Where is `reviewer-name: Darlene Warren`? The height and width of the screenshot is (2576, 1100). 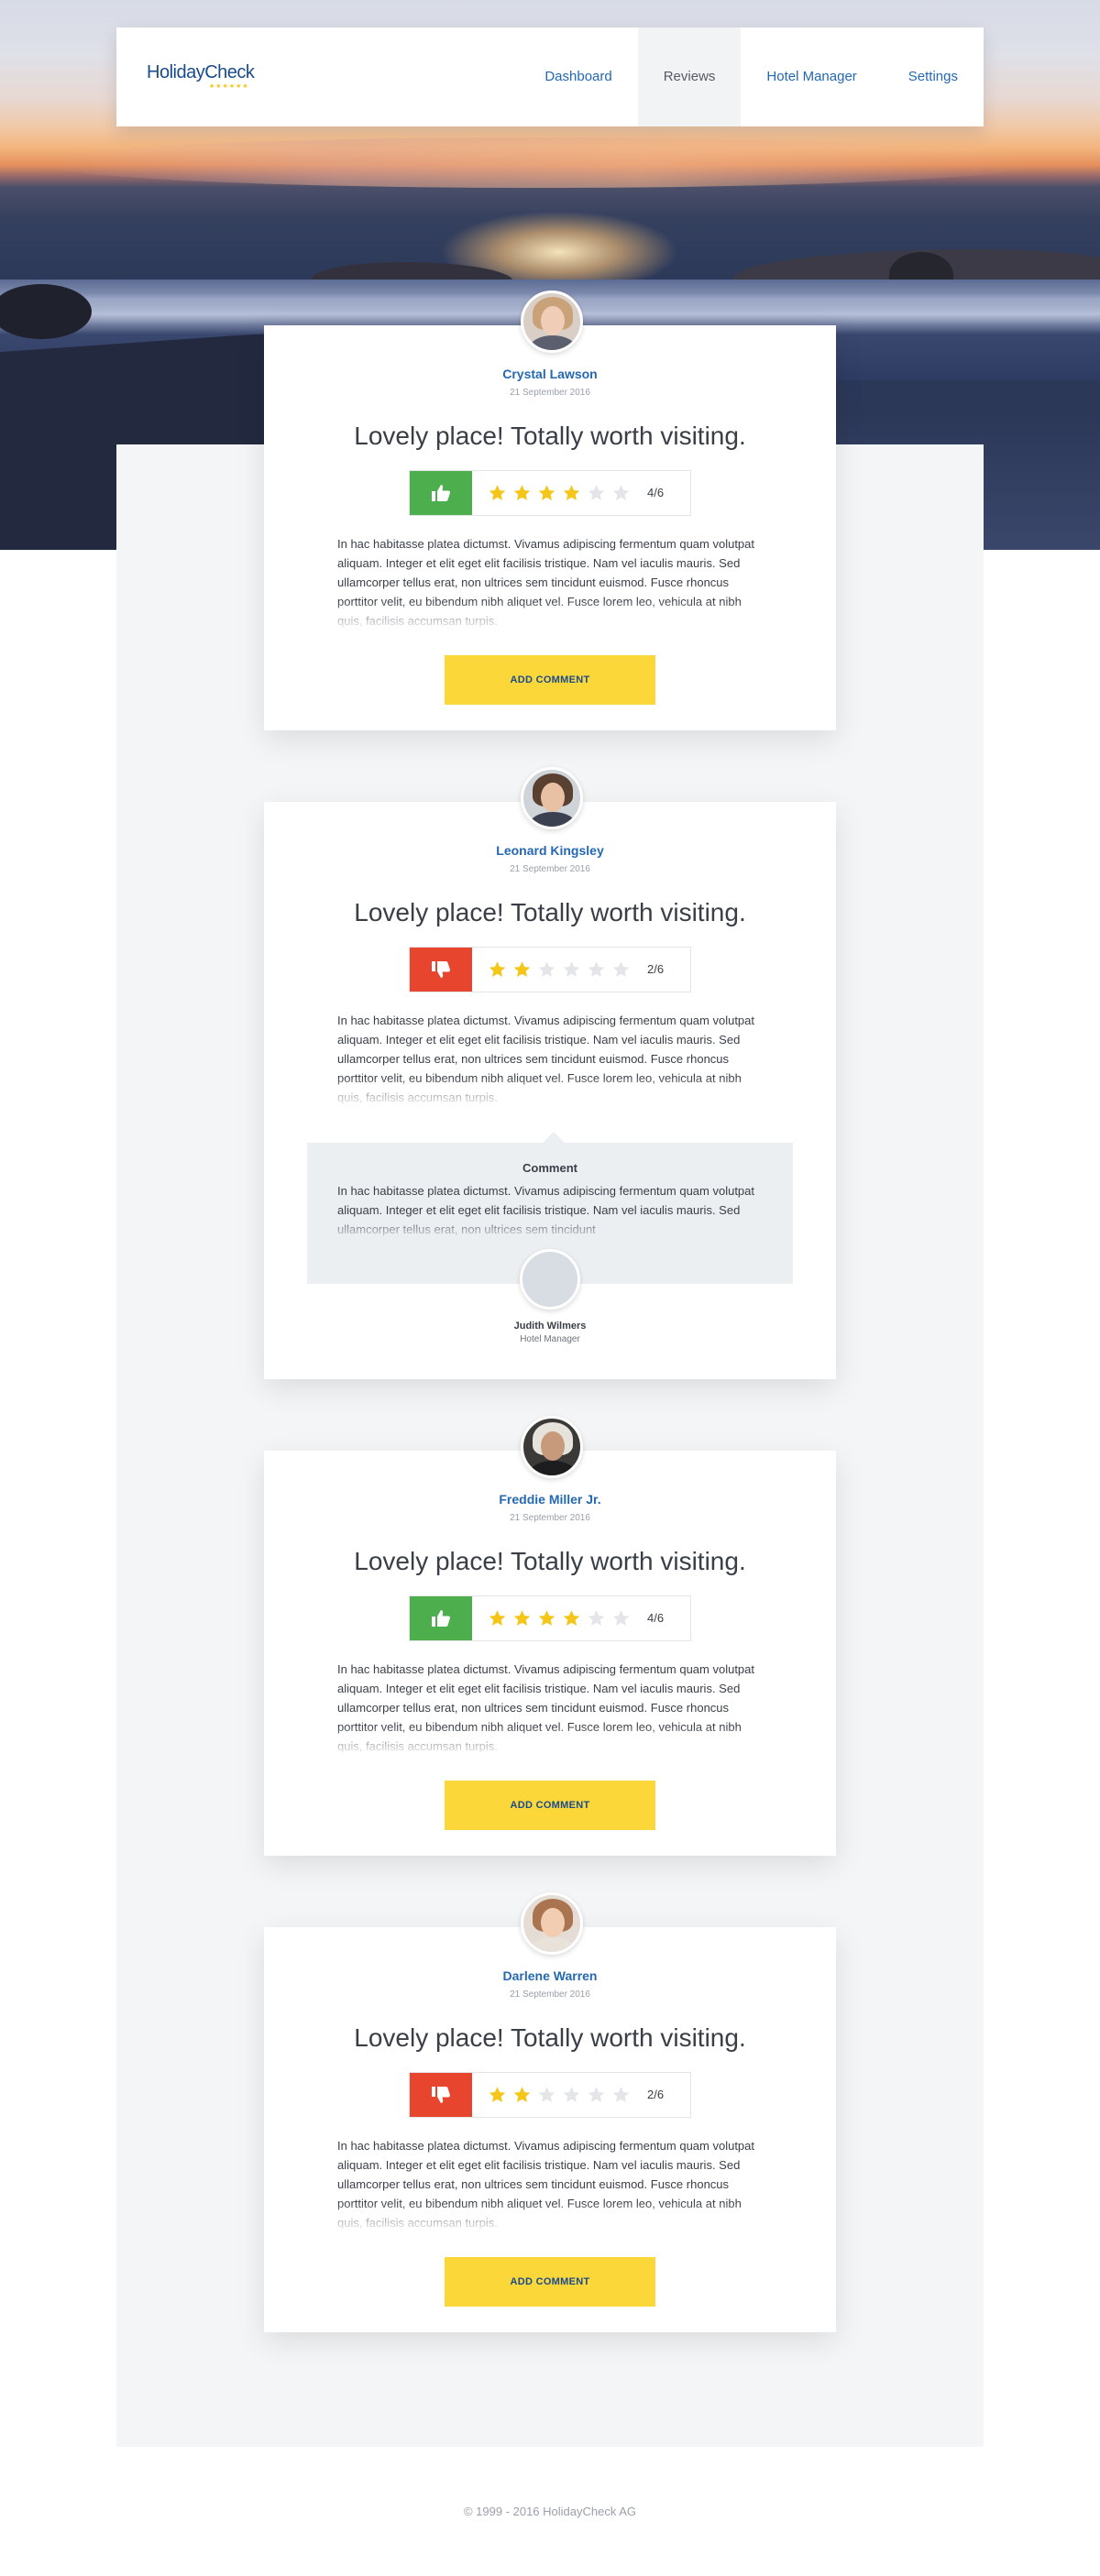 reviewer-name: Darlene Warren is located at coordinates (550, 1975).